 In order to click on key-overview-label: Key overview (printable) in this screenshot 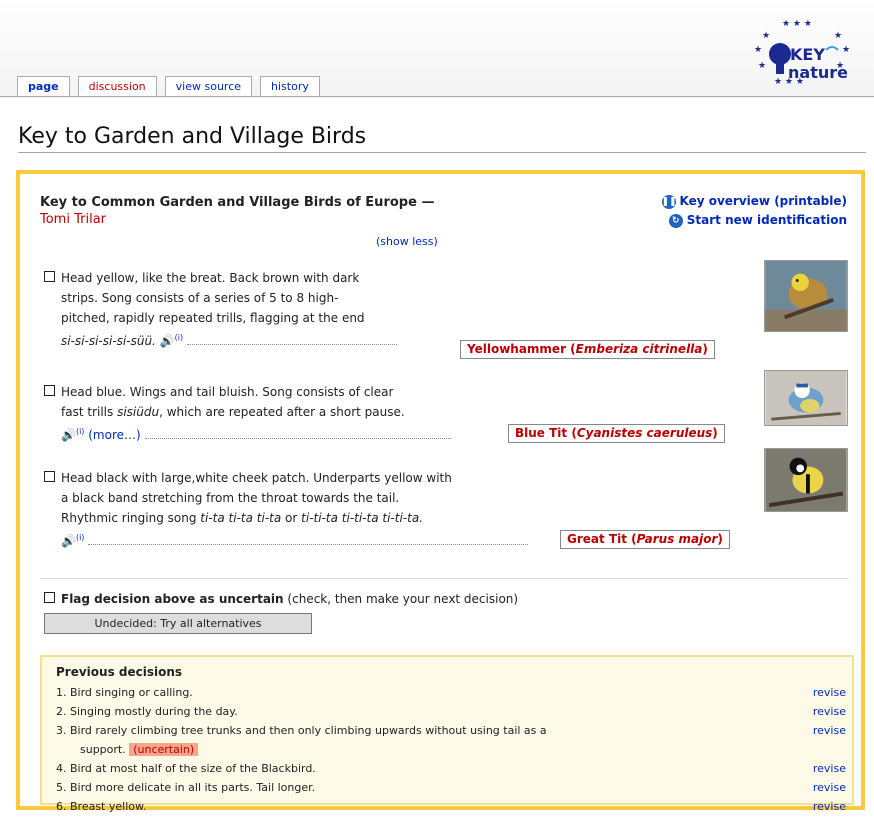, I will do `click(763, 201)`.